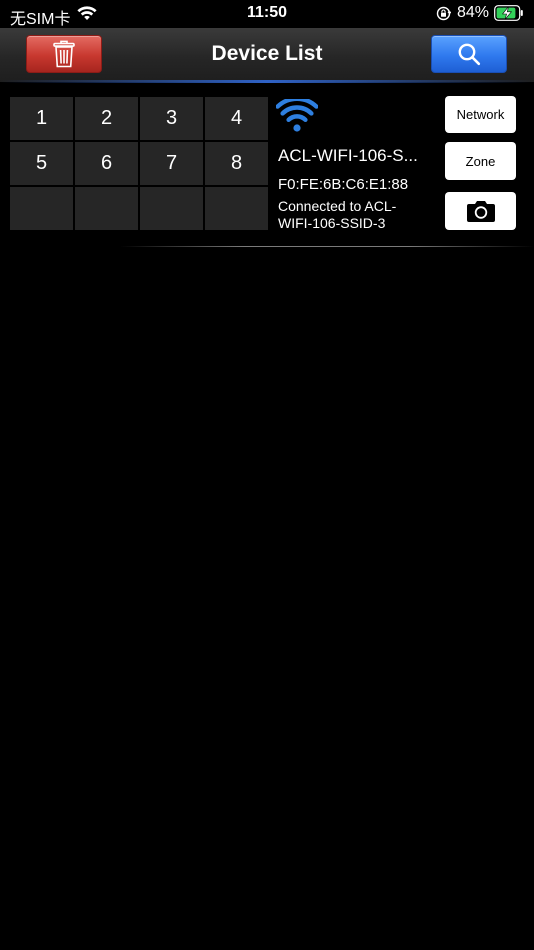 Image resolution: width=534 pixels, height=950 pixels. I want to click on status-right: 84%, so click(480, 13).